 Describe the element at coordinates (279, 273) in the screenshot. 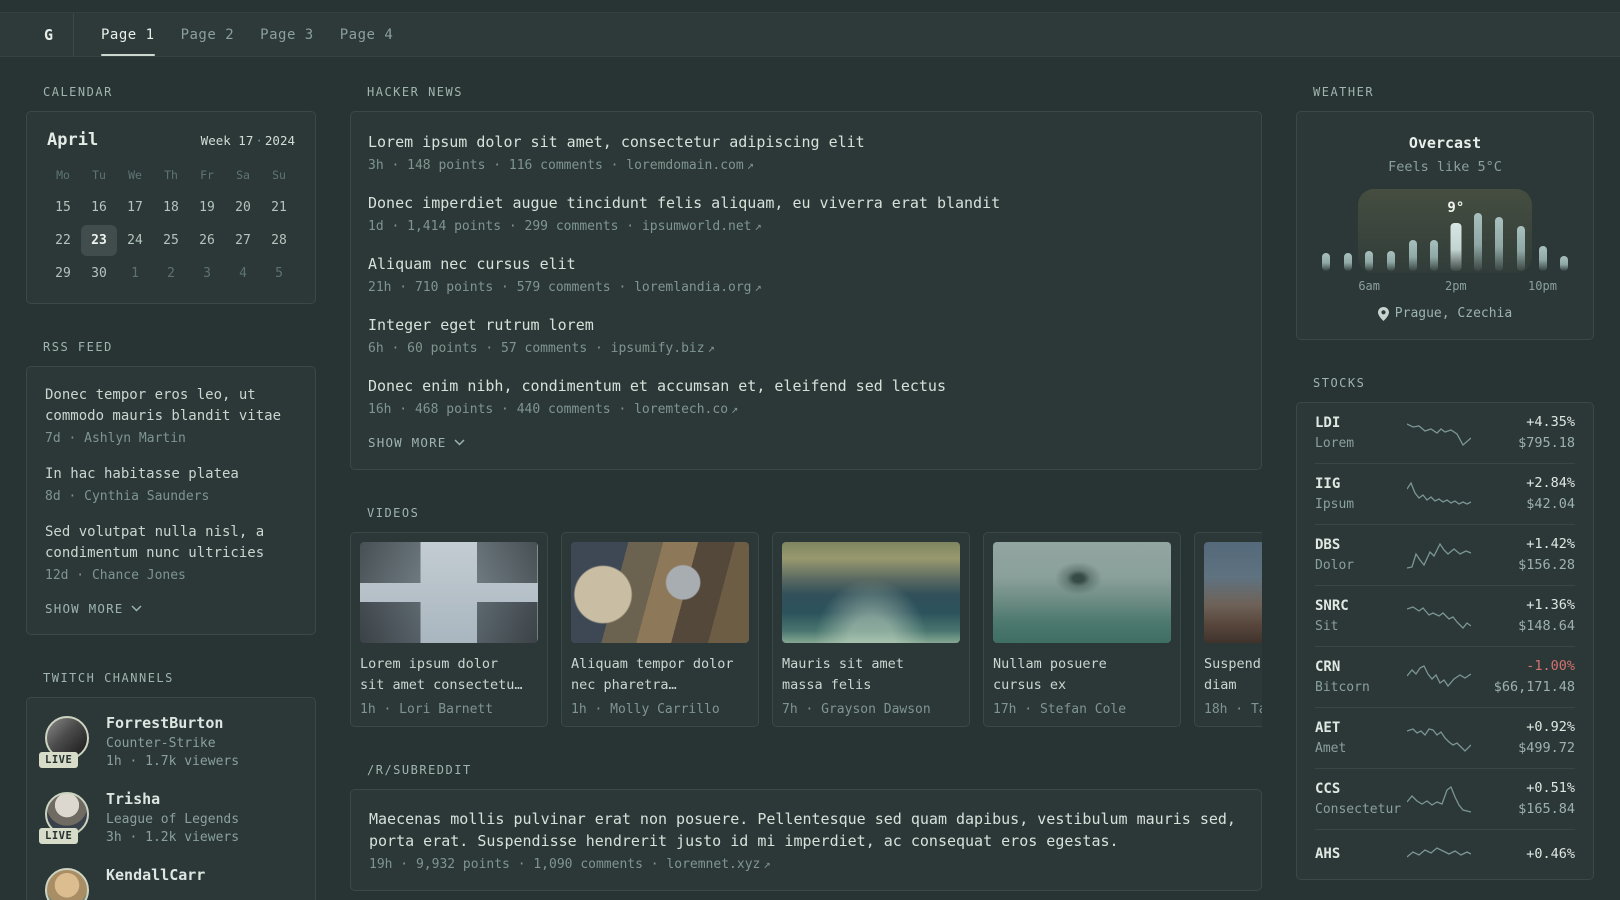

I see `calendar-day-next-month: 5` at that location.